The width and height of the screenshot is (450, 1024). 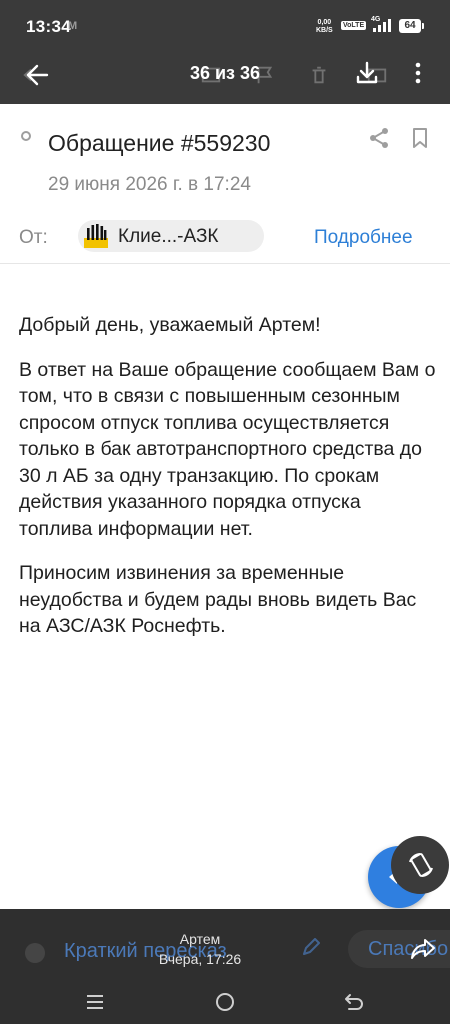 I want to click on rotate-icon, so click(x=421, y=865).